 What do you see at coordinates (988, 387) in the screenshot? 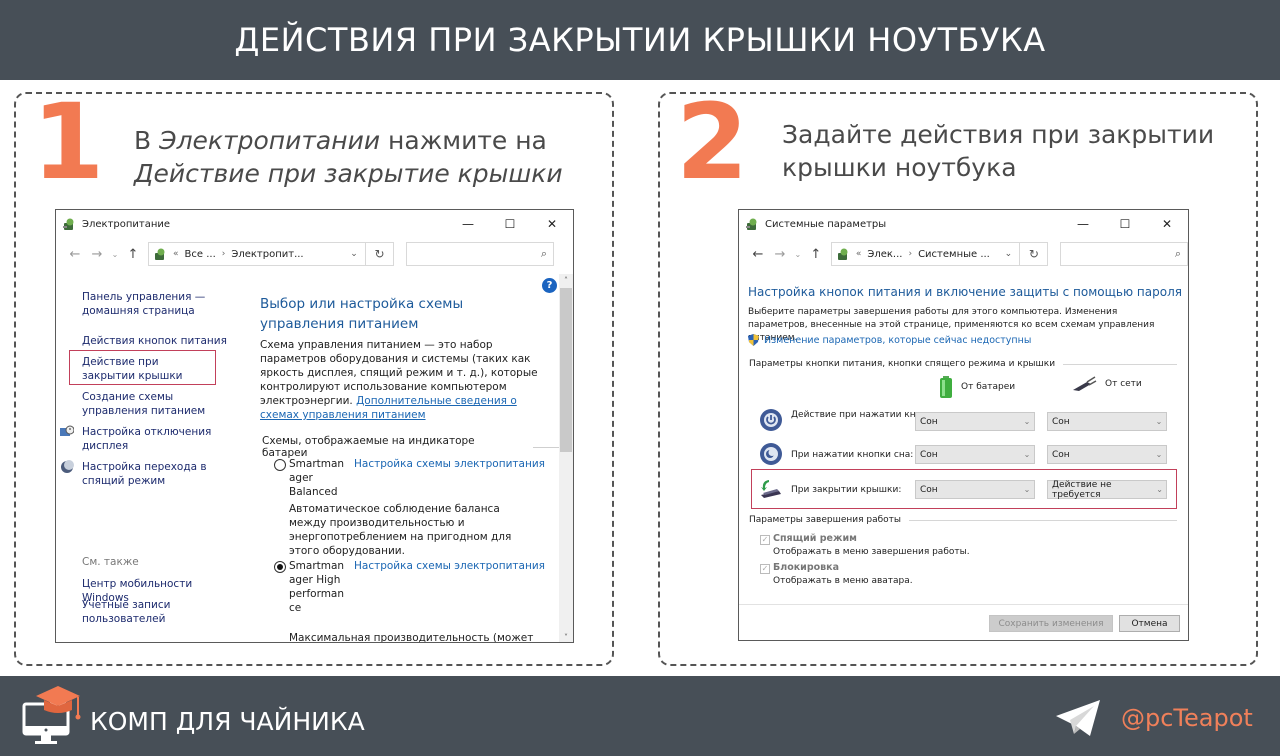
I see `column-label: От батареи` at bounding box center [988, 387].